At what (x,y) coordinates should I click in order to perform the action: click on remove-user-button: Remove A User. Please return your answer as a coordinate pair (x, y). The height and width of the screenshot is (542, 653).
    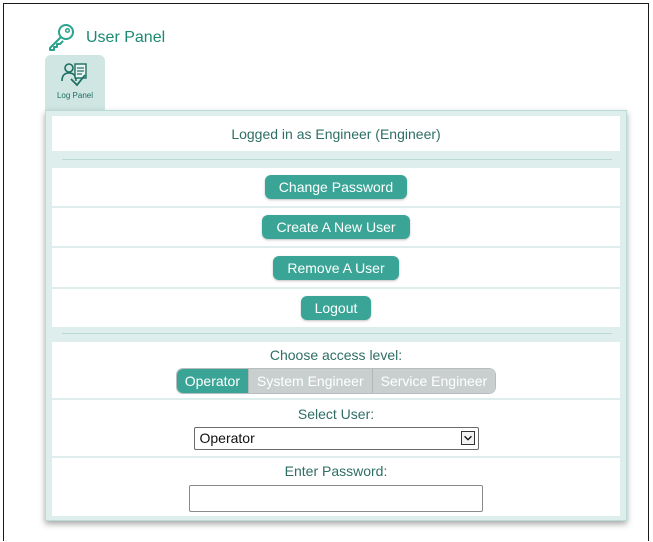
    Looking at the image, I should click on (336, 267).